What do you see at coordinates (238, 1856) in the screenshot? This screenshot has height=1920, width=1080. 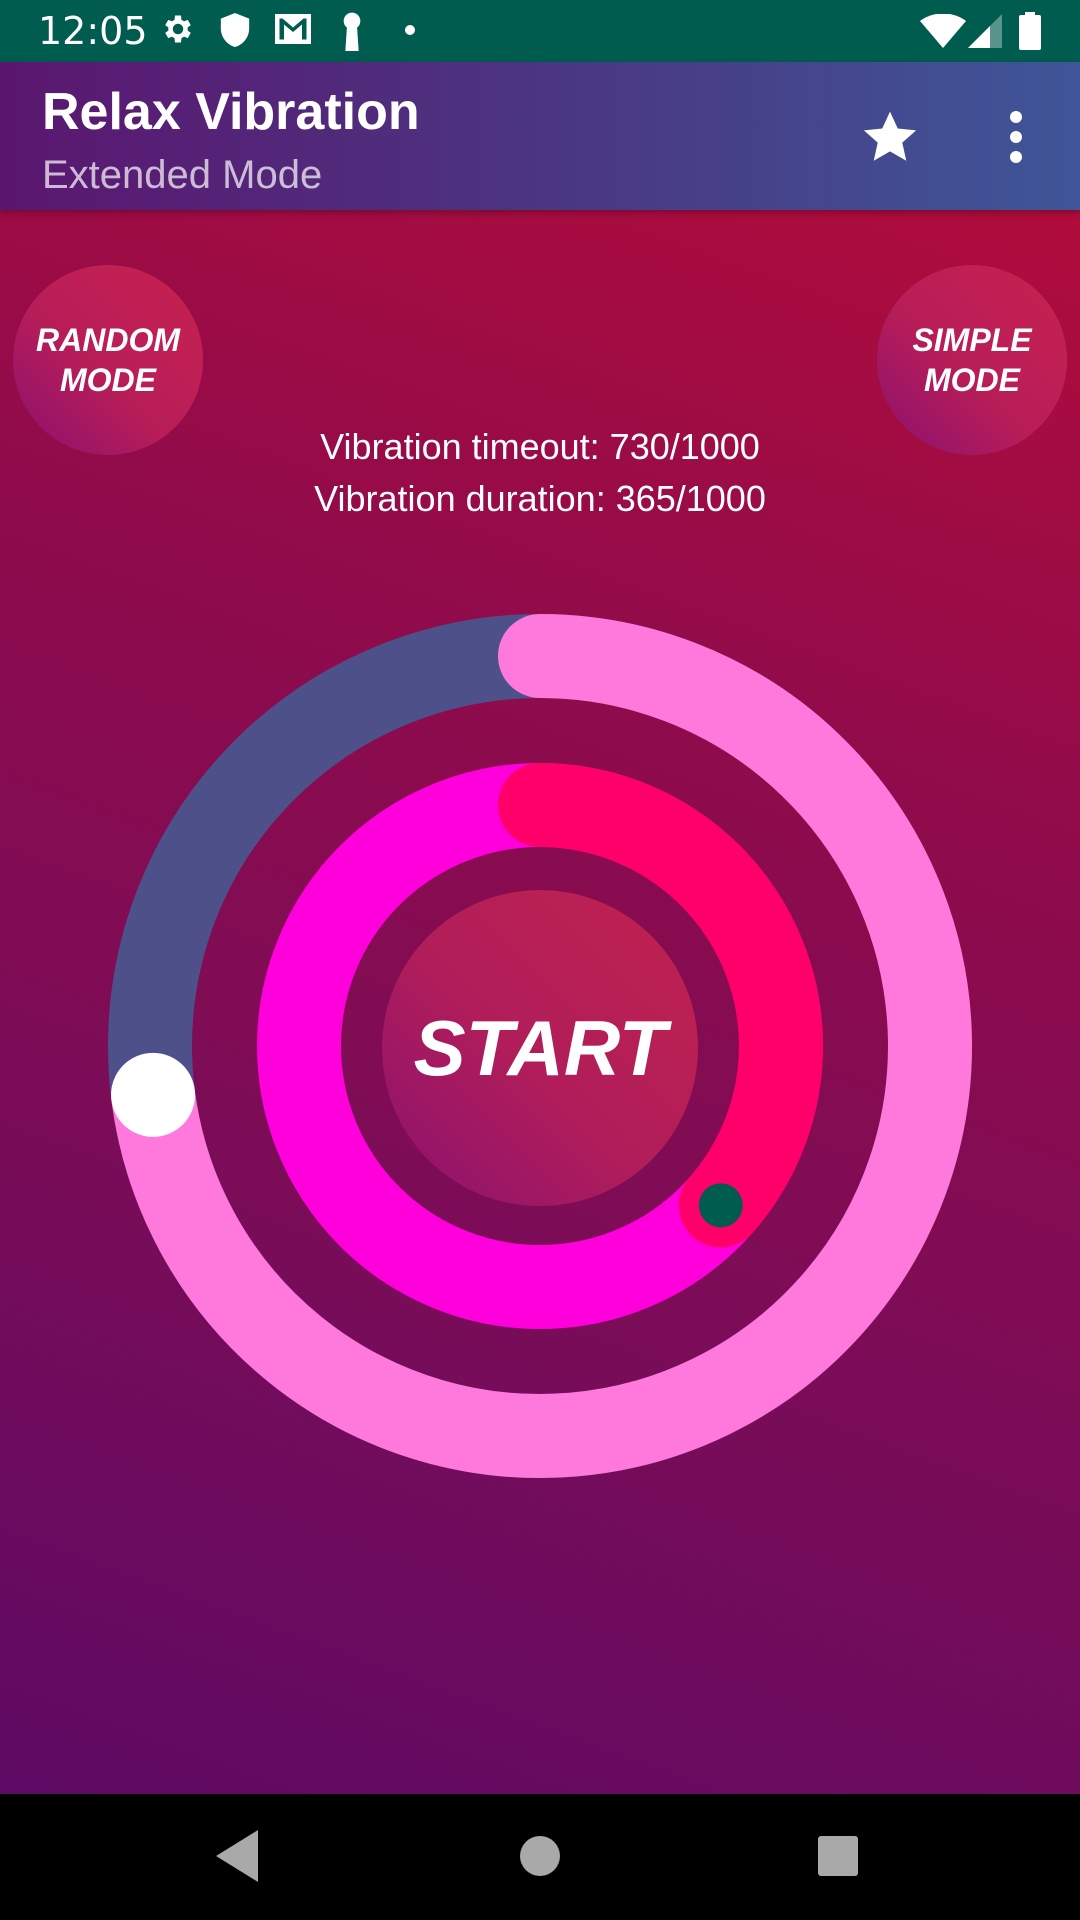 I see `back-icon` at bounding box center [238, 1856].